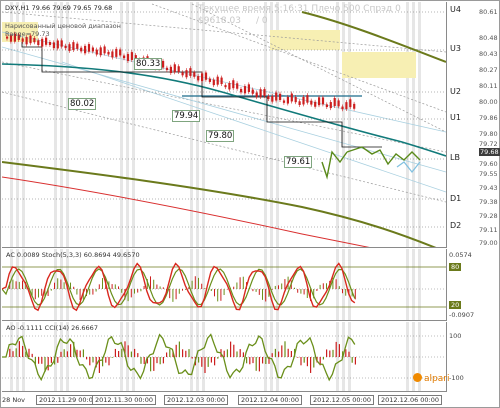 The height and width of the screenshot is (408, 500). What do you see at coordinates (473, 285) in the screenshot?
I see `stochastic-axis: 0.0574 80 20 -0.0907` at bounding box center [473, 285].